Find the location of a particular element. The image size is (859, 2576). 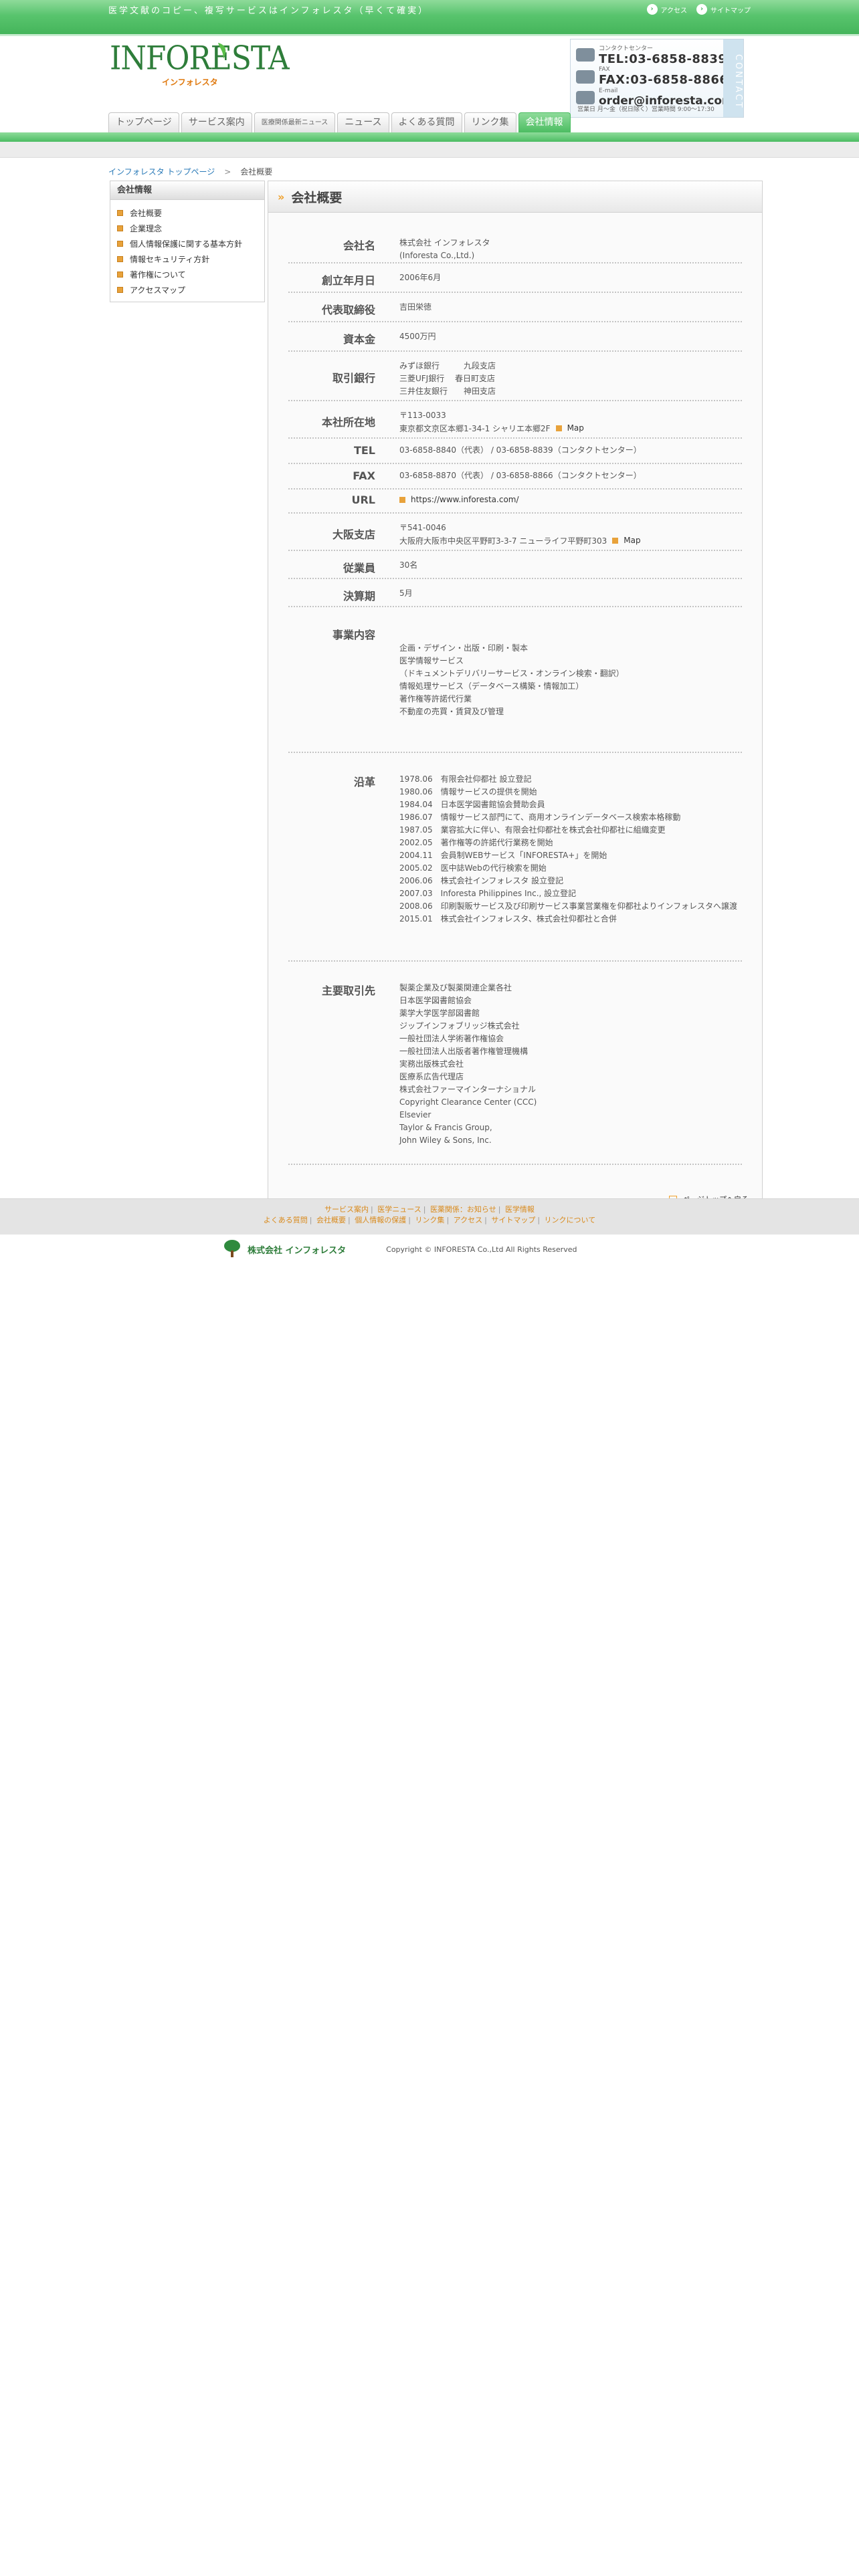

sidebar-item-philosophy: 企業理念 is located at coordinates (190, 228).